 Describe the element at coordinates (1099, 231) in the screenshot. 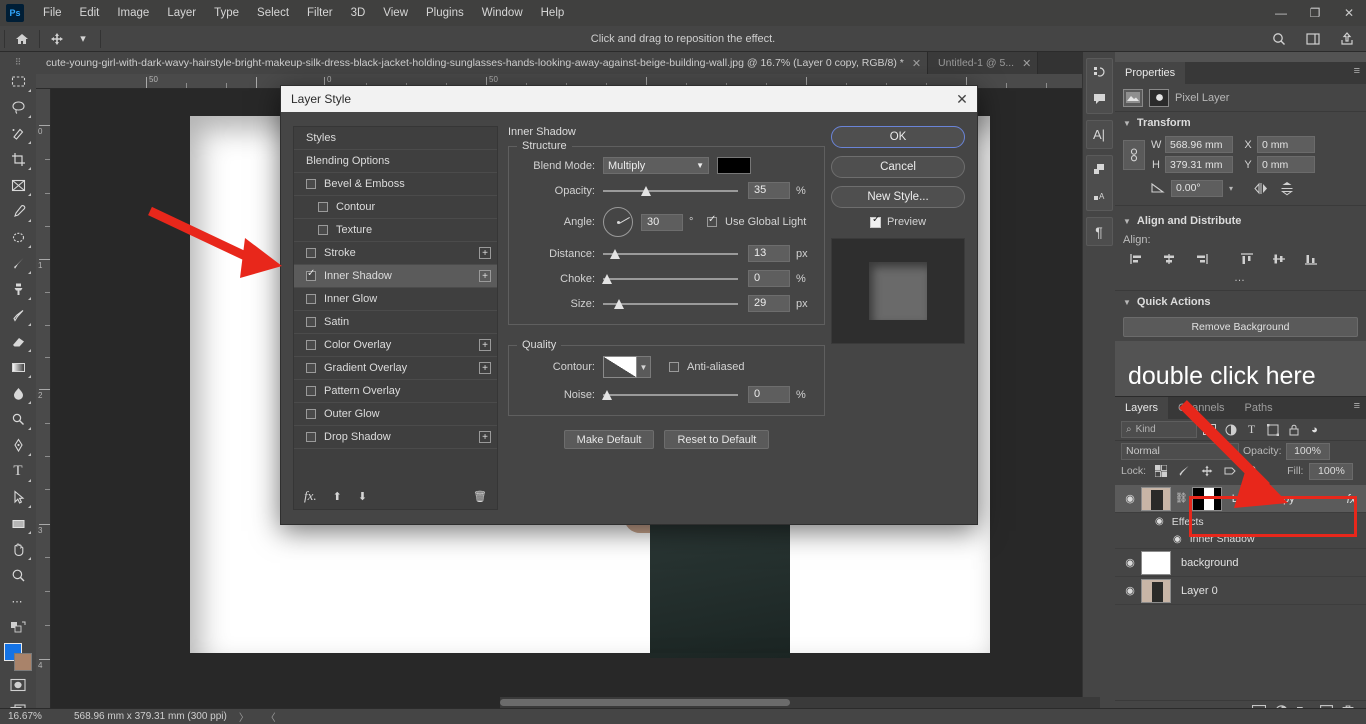

I see `paragraph-icon: ¶` at that location.